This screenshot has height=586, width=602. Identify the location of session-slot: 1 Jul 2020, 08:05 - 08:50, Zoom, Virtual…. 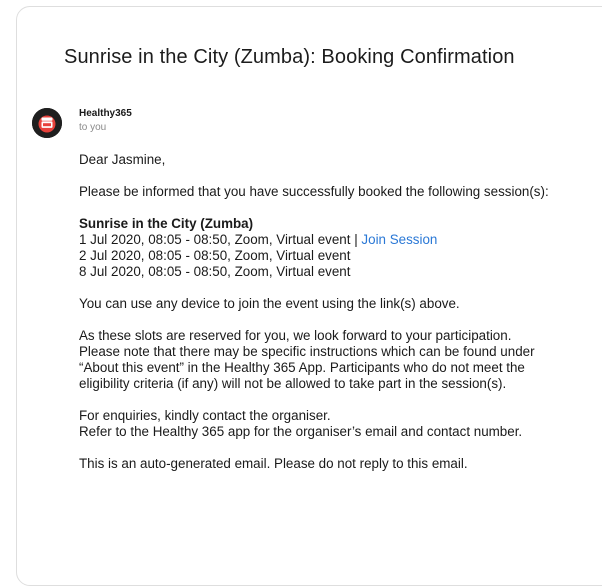
(258, 239).